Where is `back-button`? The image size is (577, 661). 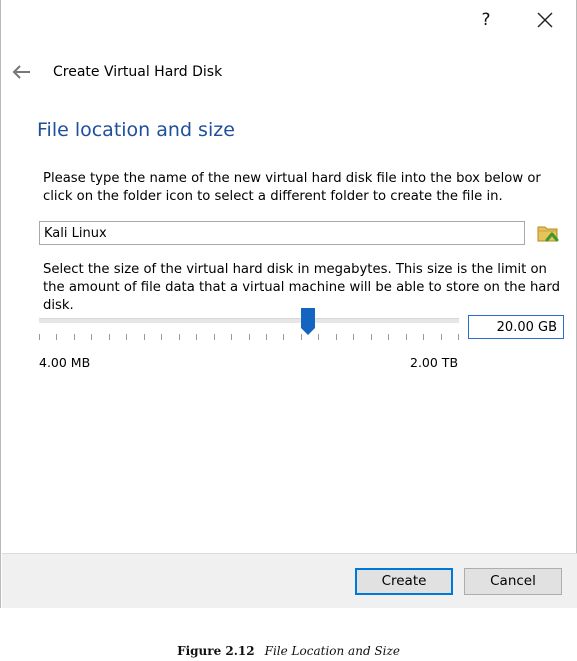 back-button is located at coordinates (22, 72).